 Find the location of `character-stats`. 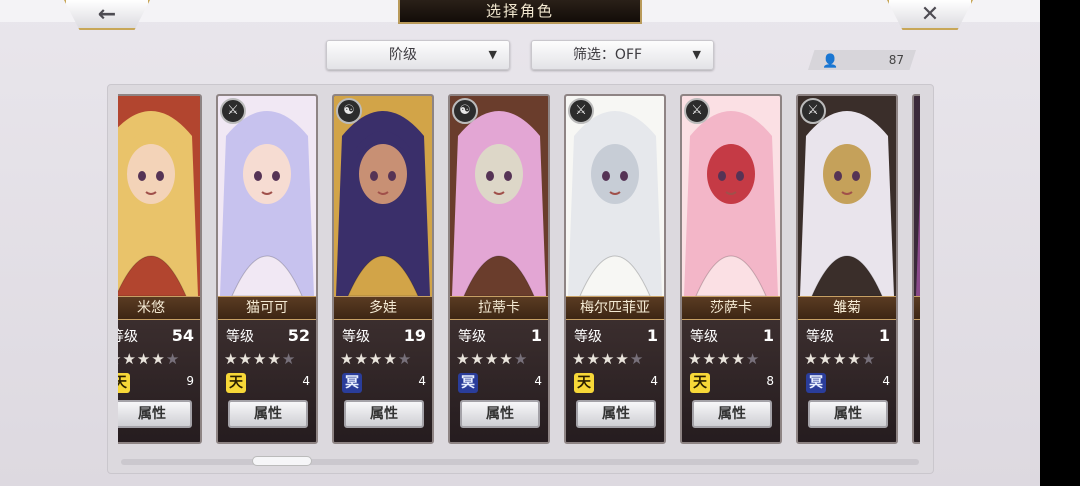

character-stats is located at coordinates (917, 381).